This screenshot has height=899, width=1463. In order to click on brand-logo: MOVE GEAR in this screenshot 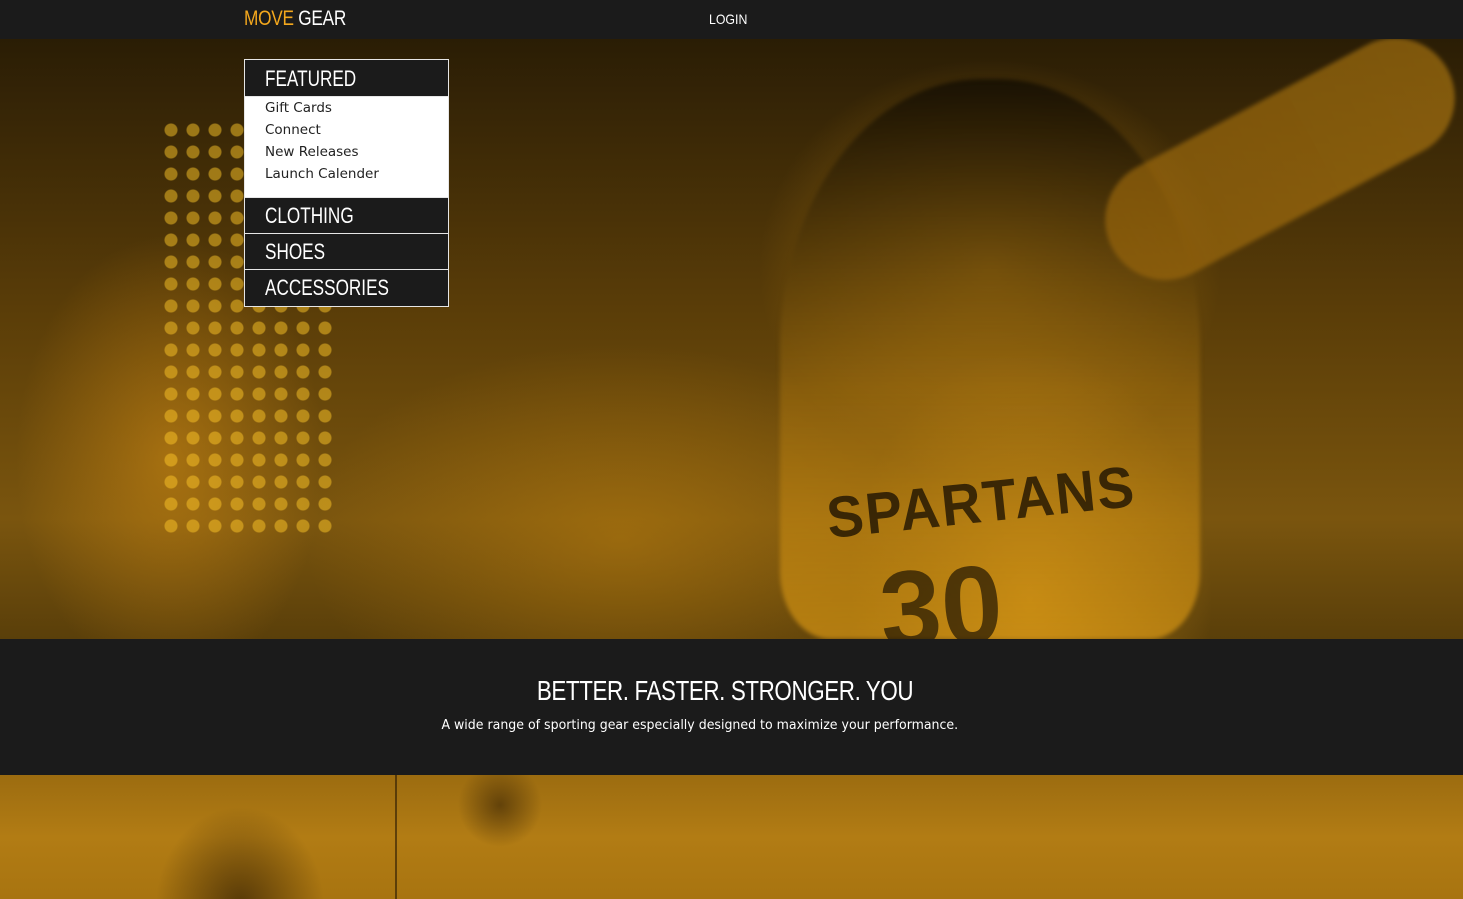, I will do `click(295, 19)`.